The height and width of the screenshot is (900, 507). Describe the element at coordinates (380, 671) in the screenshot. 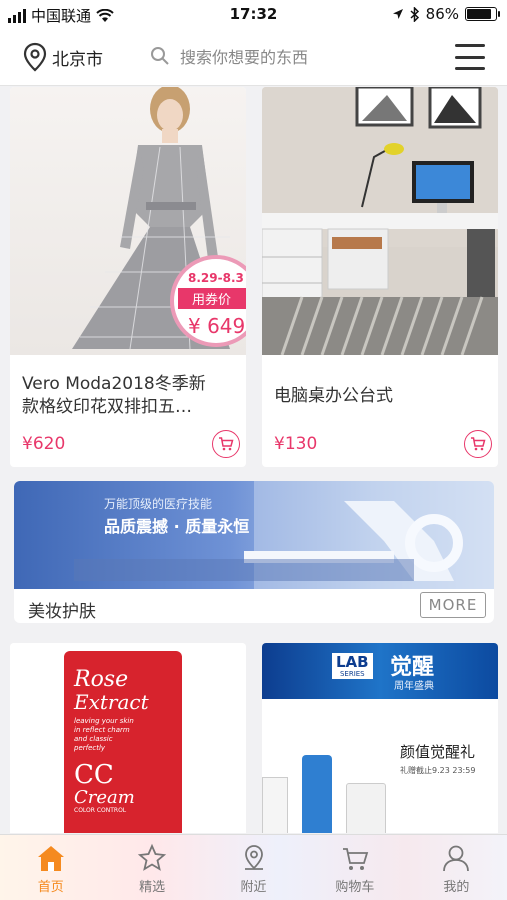

I see `promo-header: LAB SERIES 觉醒 周年盛典` at that location.